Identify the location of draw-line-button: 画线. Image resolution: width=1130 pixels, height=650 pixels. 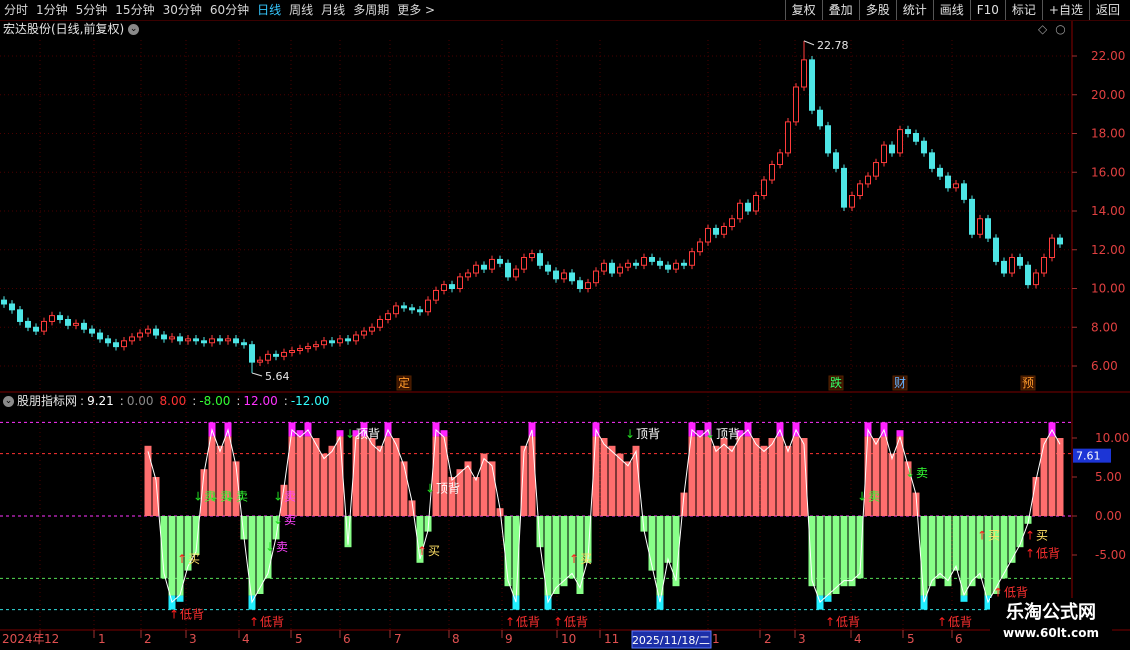
(951, 10).